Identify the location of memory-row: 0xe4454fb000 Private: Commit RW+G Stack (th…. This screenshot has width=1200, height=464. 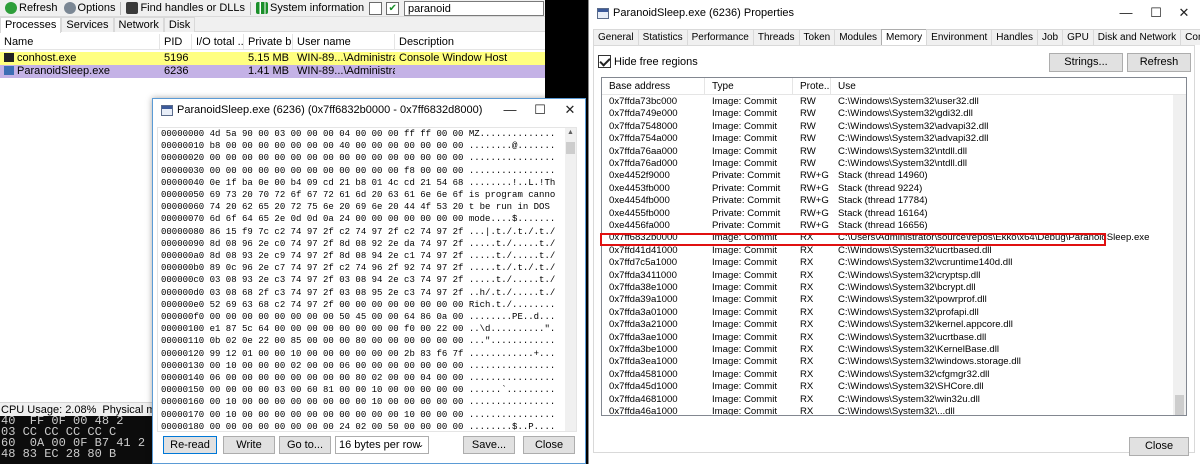
(888, 201).